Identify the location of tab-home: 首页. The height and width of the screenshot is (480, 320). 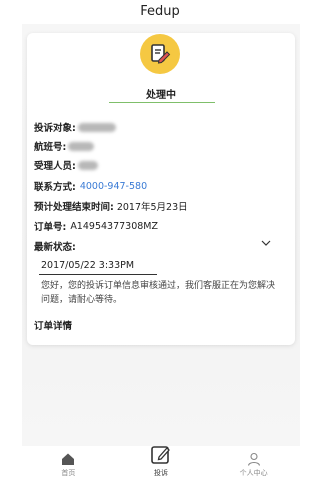
(68, 463).